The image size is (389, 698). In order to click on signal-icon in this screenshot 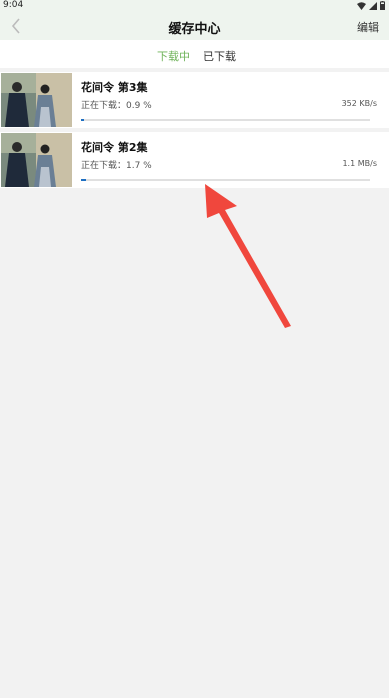, I will do `click(373, 5)`.